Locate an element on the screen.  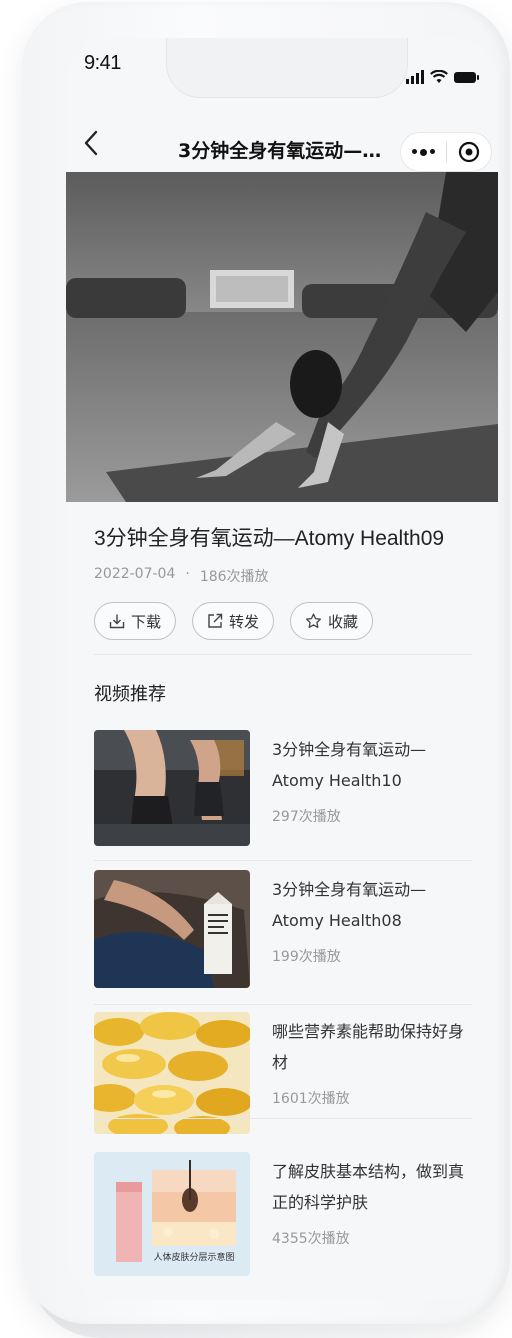
share-label: 转发 is located at coordinates (244, 621).